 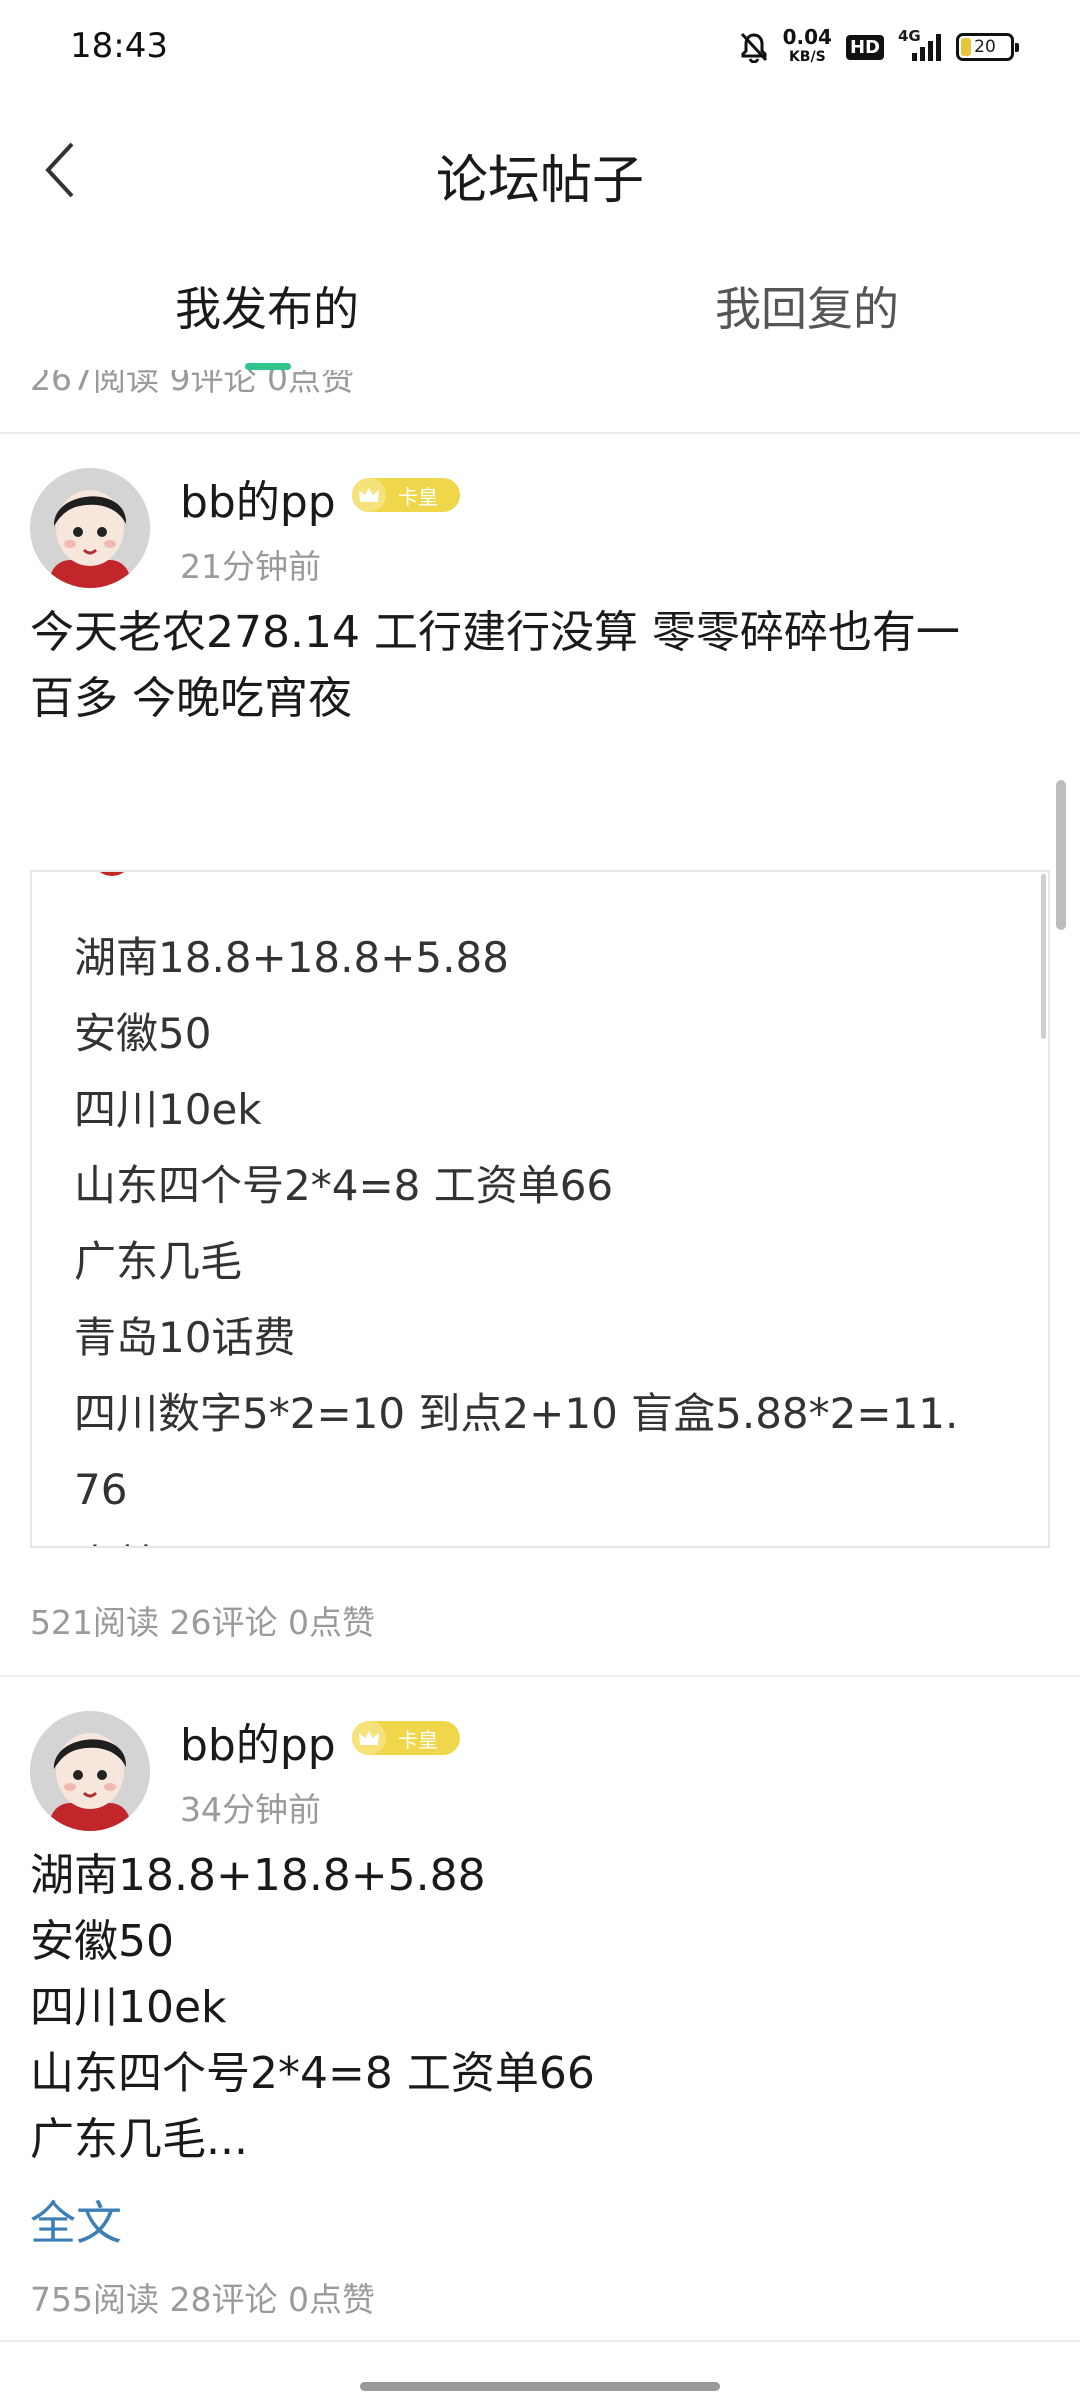 What do you see at coordinates (495, 665) in the screenshot?
I see `post-body: 今天老农278.14 工行建行没算 零零碎碎也有一 百多 今晚吃宵夜` at bounding box center [495, 665].